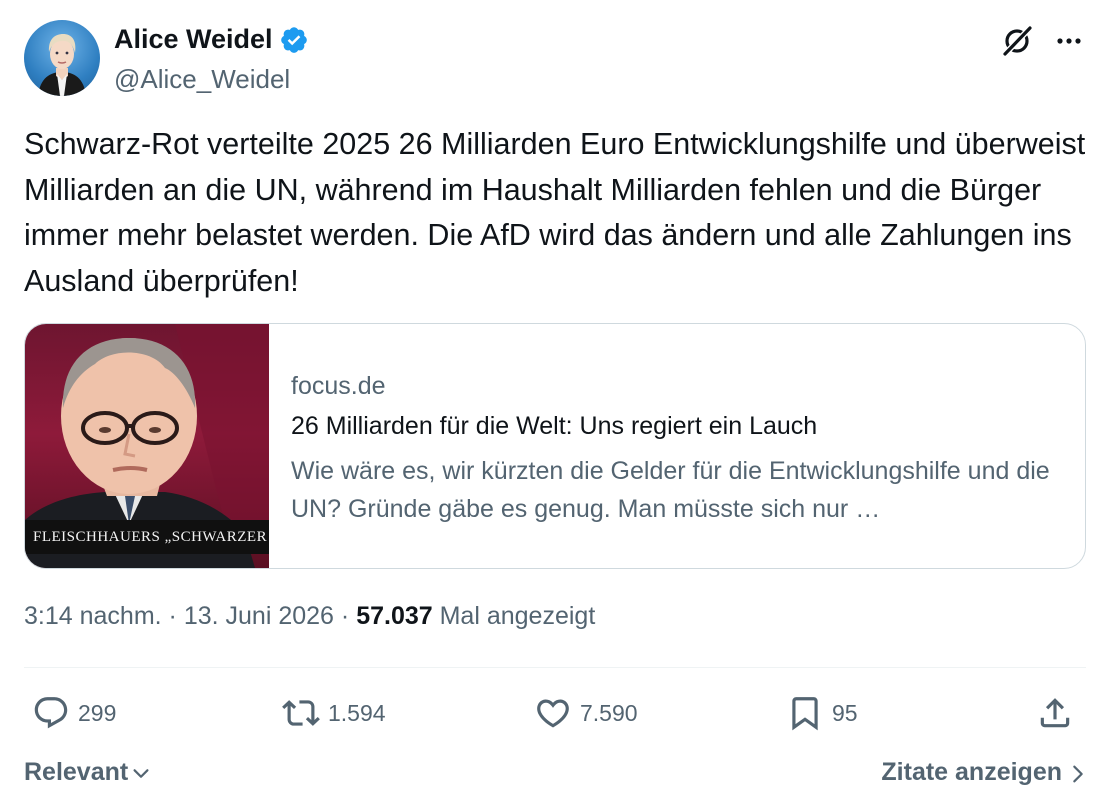  What do you see at coordinates (609, 712) in the screenshot?
I see `like-count: 7.590` at bounding box center [609, 712].